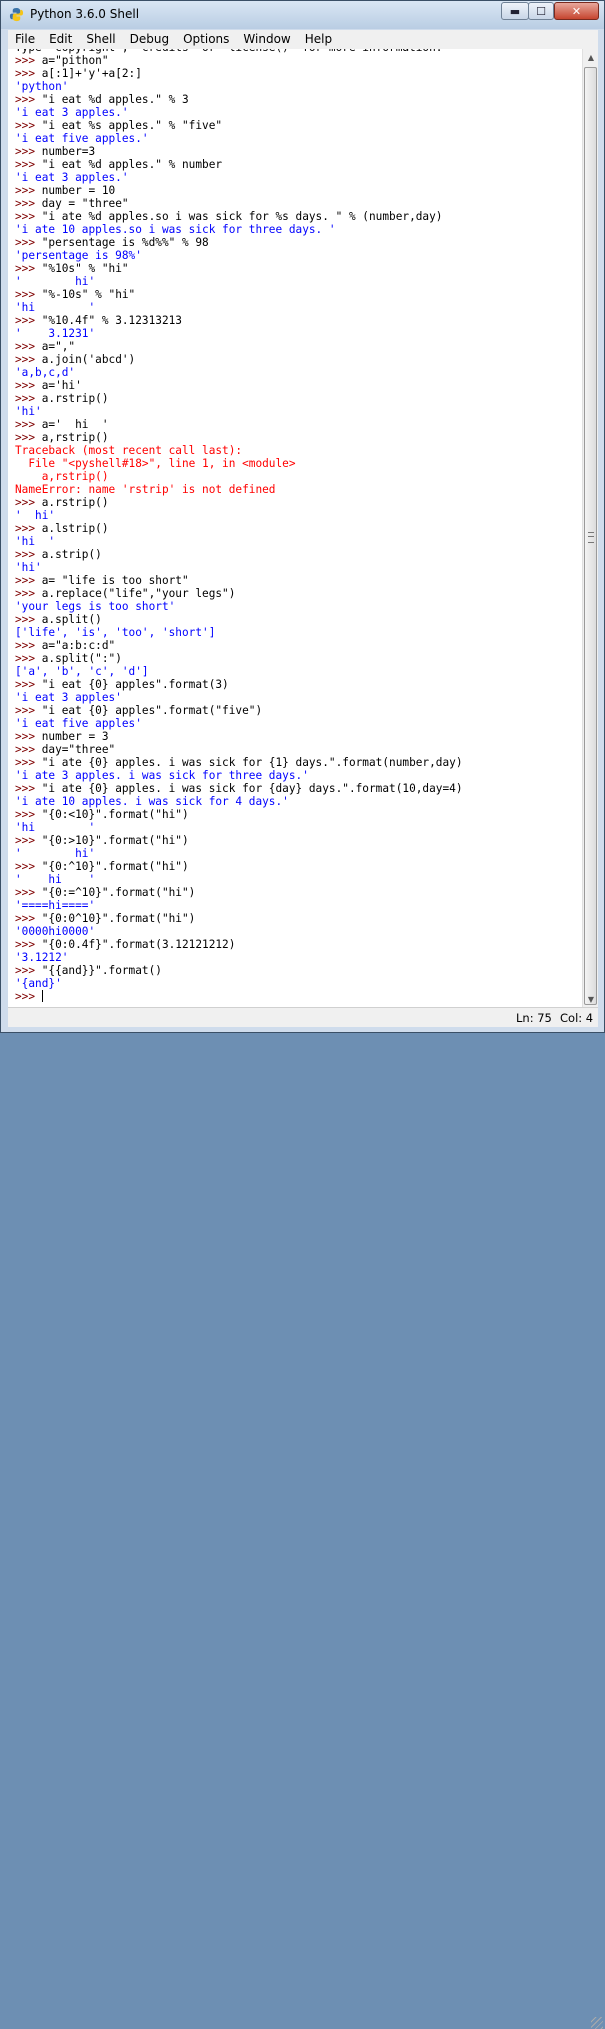 The image size is (605, 2029). Describe the element at coordinates (115, 580) in the screenshot. I see `code-text: a= "life is too short"` at that location.